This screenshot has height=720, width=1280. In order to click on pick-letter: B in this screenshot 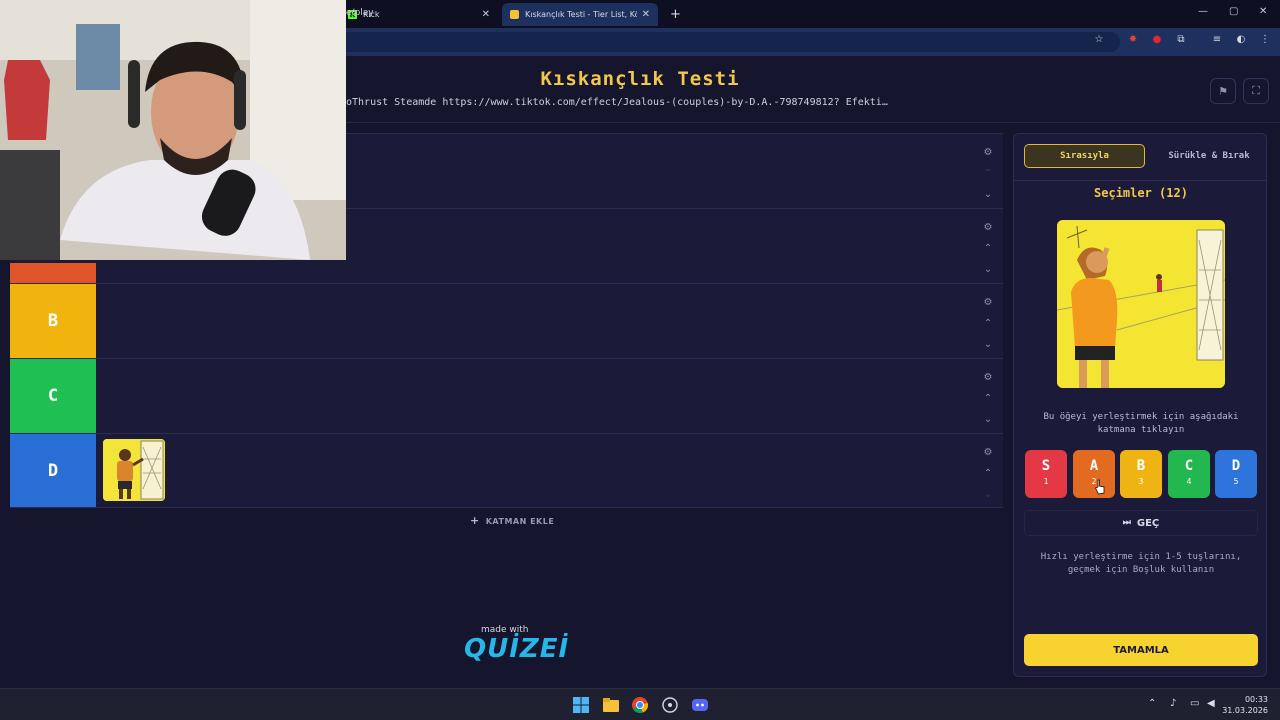, I will do `click(1141, 466)`.